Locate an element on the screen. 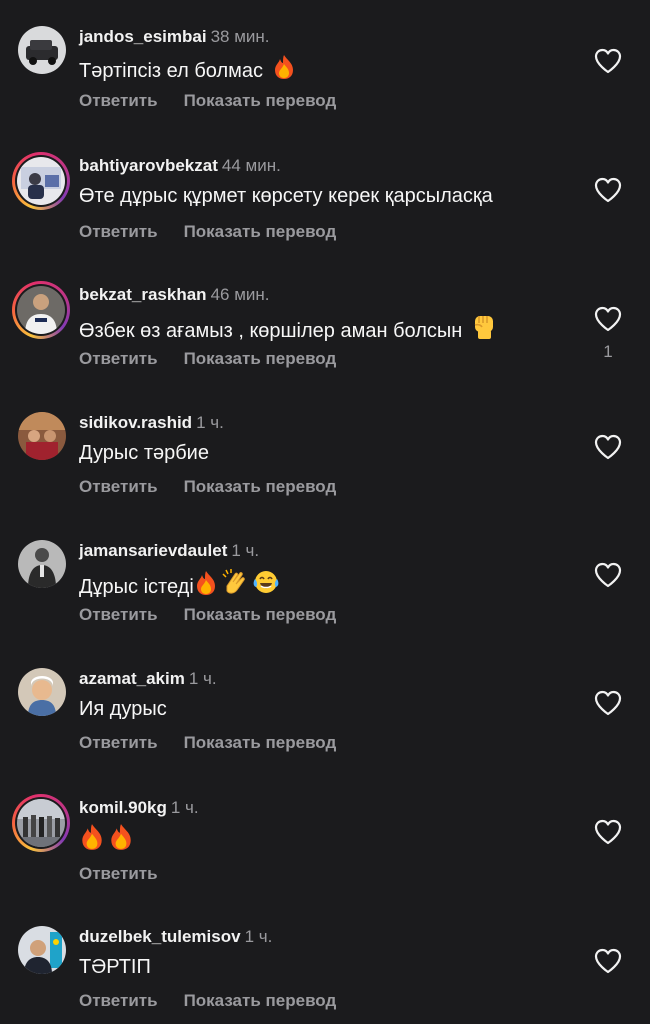 The width and height of the screenshot is (650, 1024). username-link: sidikov.rashid is located at coordinates (135, 422).